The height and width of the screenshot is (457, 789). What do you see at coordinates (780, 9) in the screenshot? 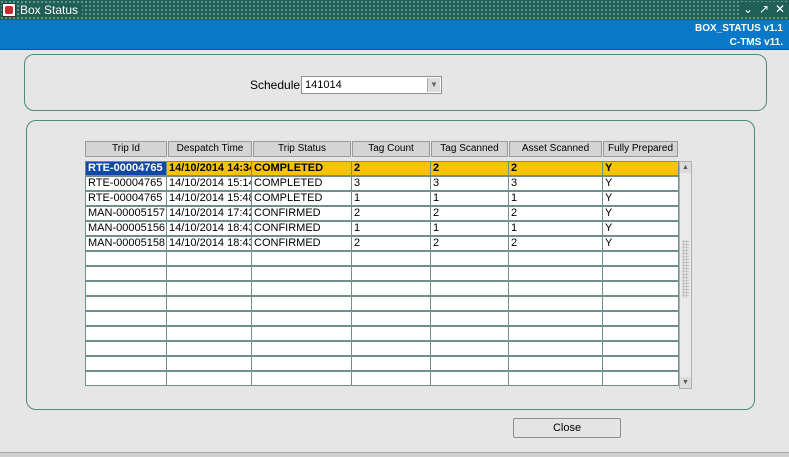
I see `close-icon: ✕` at bounding box center [780, 9].